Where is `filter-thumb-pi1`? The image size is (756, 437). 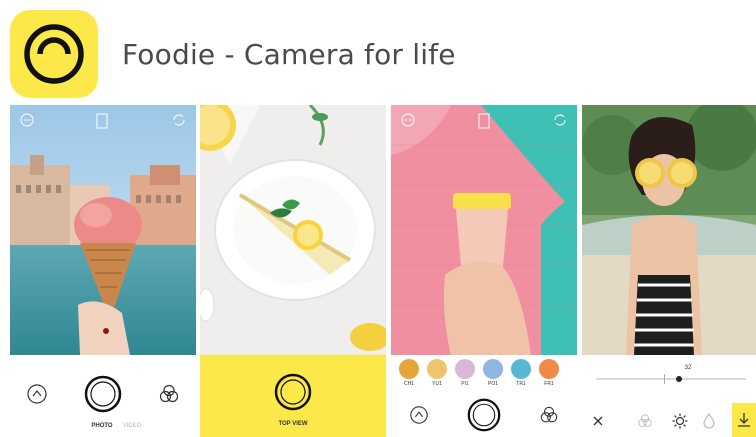
filter-thumb-pi1 is located at coordinates (465, 369).